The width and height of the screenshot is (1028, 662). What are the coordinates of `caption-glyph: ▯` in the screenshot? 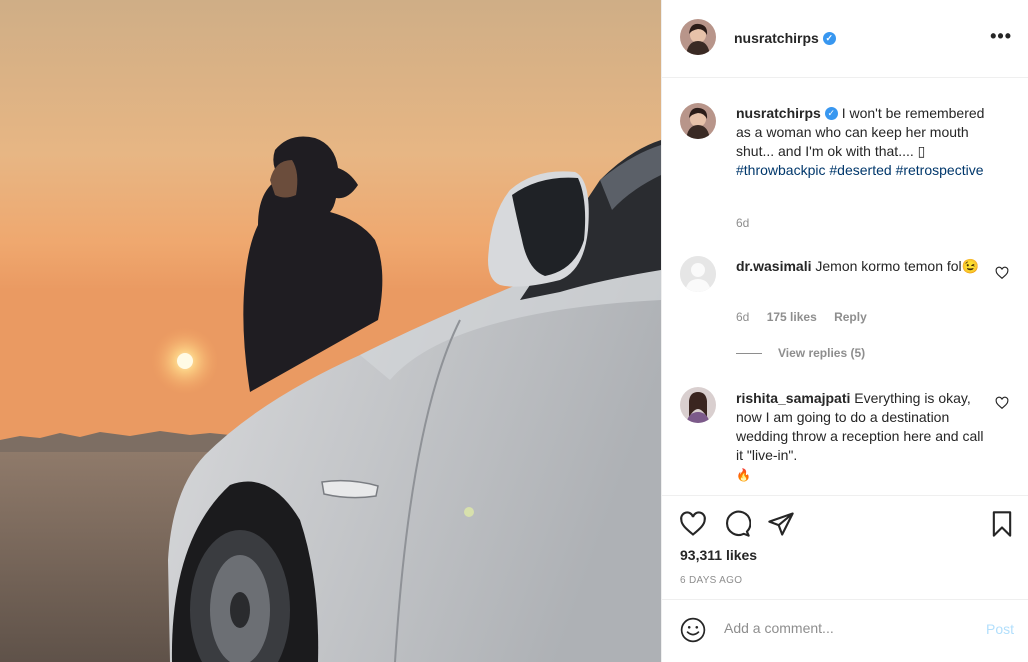 It's located at (921, 151).